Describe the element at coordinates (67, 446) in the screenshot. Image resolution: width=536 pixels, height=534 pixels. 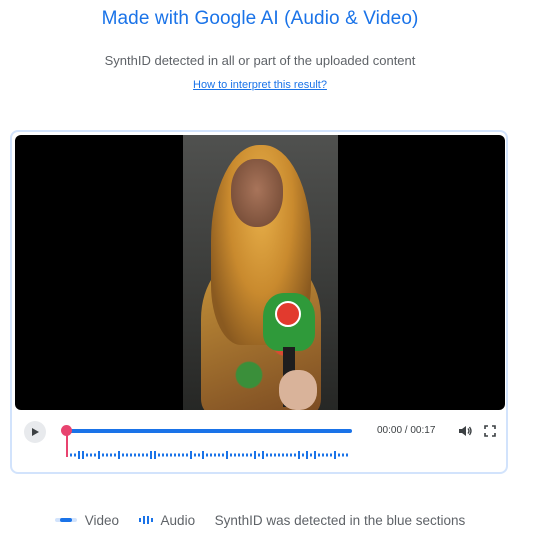
I see `playhead-line` at that location.